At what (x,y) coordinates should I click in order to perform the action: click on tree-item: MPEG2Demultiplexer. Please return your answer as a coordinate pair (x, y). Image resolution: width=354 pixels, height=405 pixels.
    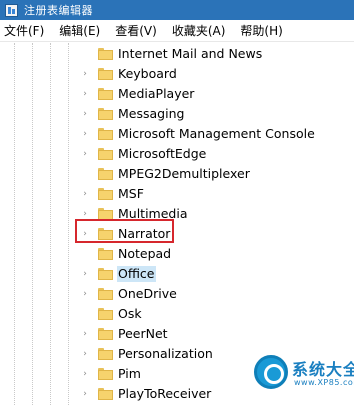
    Looking at the image, I should click on (177, 174).